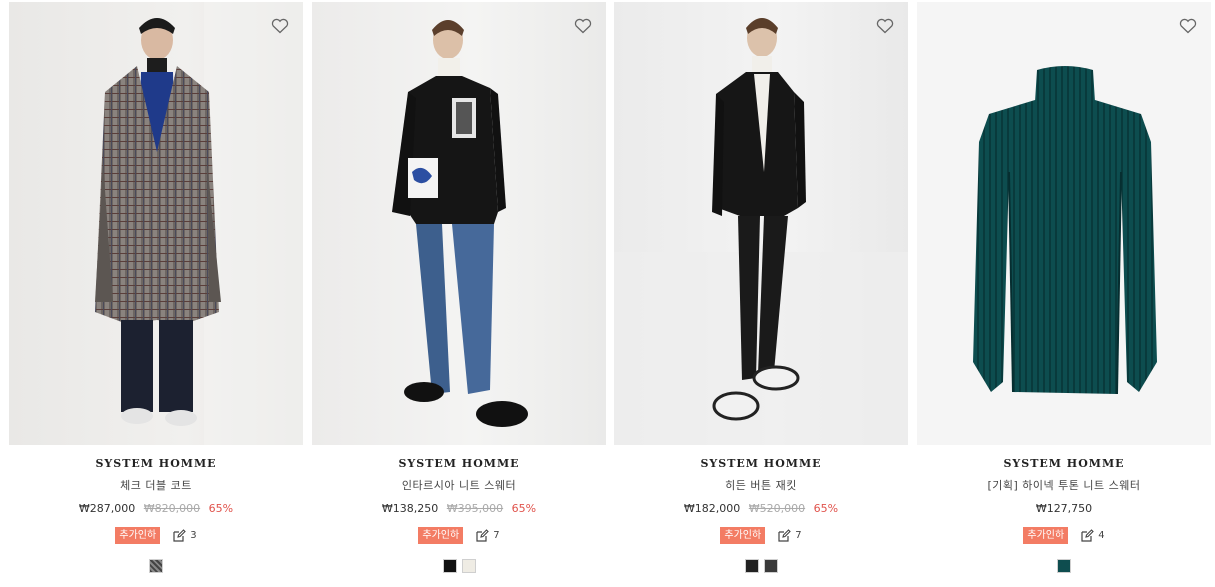 Image resolution: width=1215 pixels, height=587 pixels. I want to click on model-check-double-coat-illustration, so click(199, 223).